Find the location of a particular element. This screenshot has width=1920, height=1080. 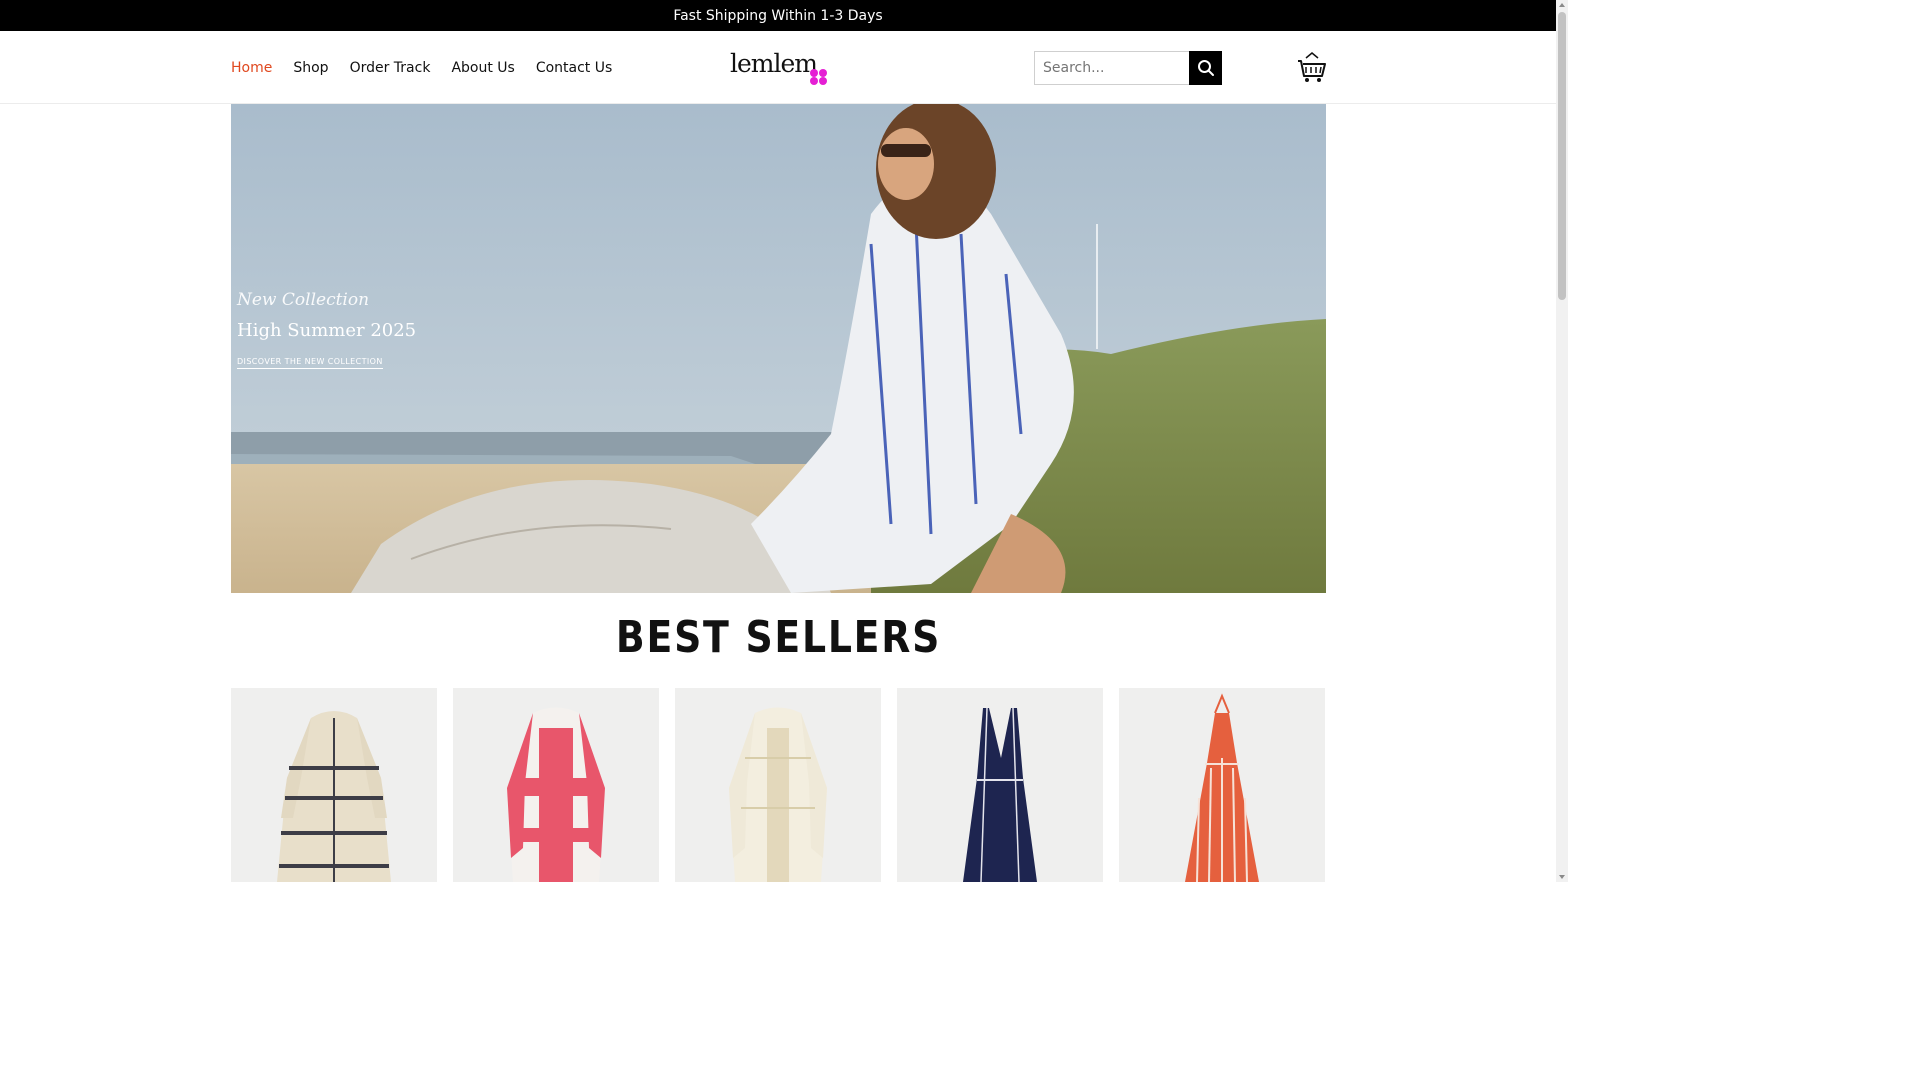

nav-shop-link: Shop is located at coordinates (310, 68).